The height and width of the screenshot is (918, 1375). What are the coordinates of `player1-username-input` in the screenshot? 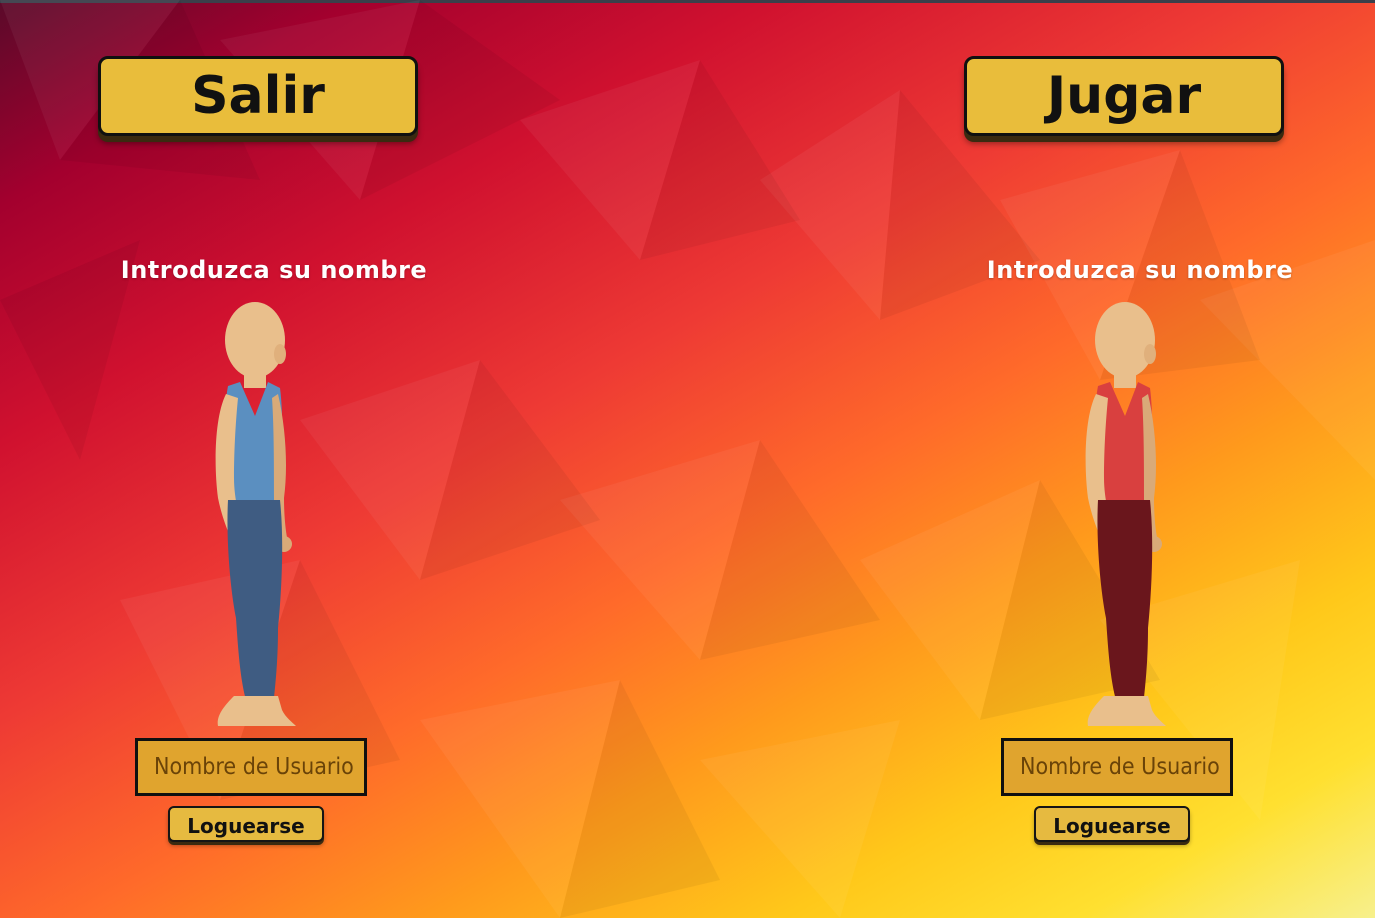 It's located at (251, 767).